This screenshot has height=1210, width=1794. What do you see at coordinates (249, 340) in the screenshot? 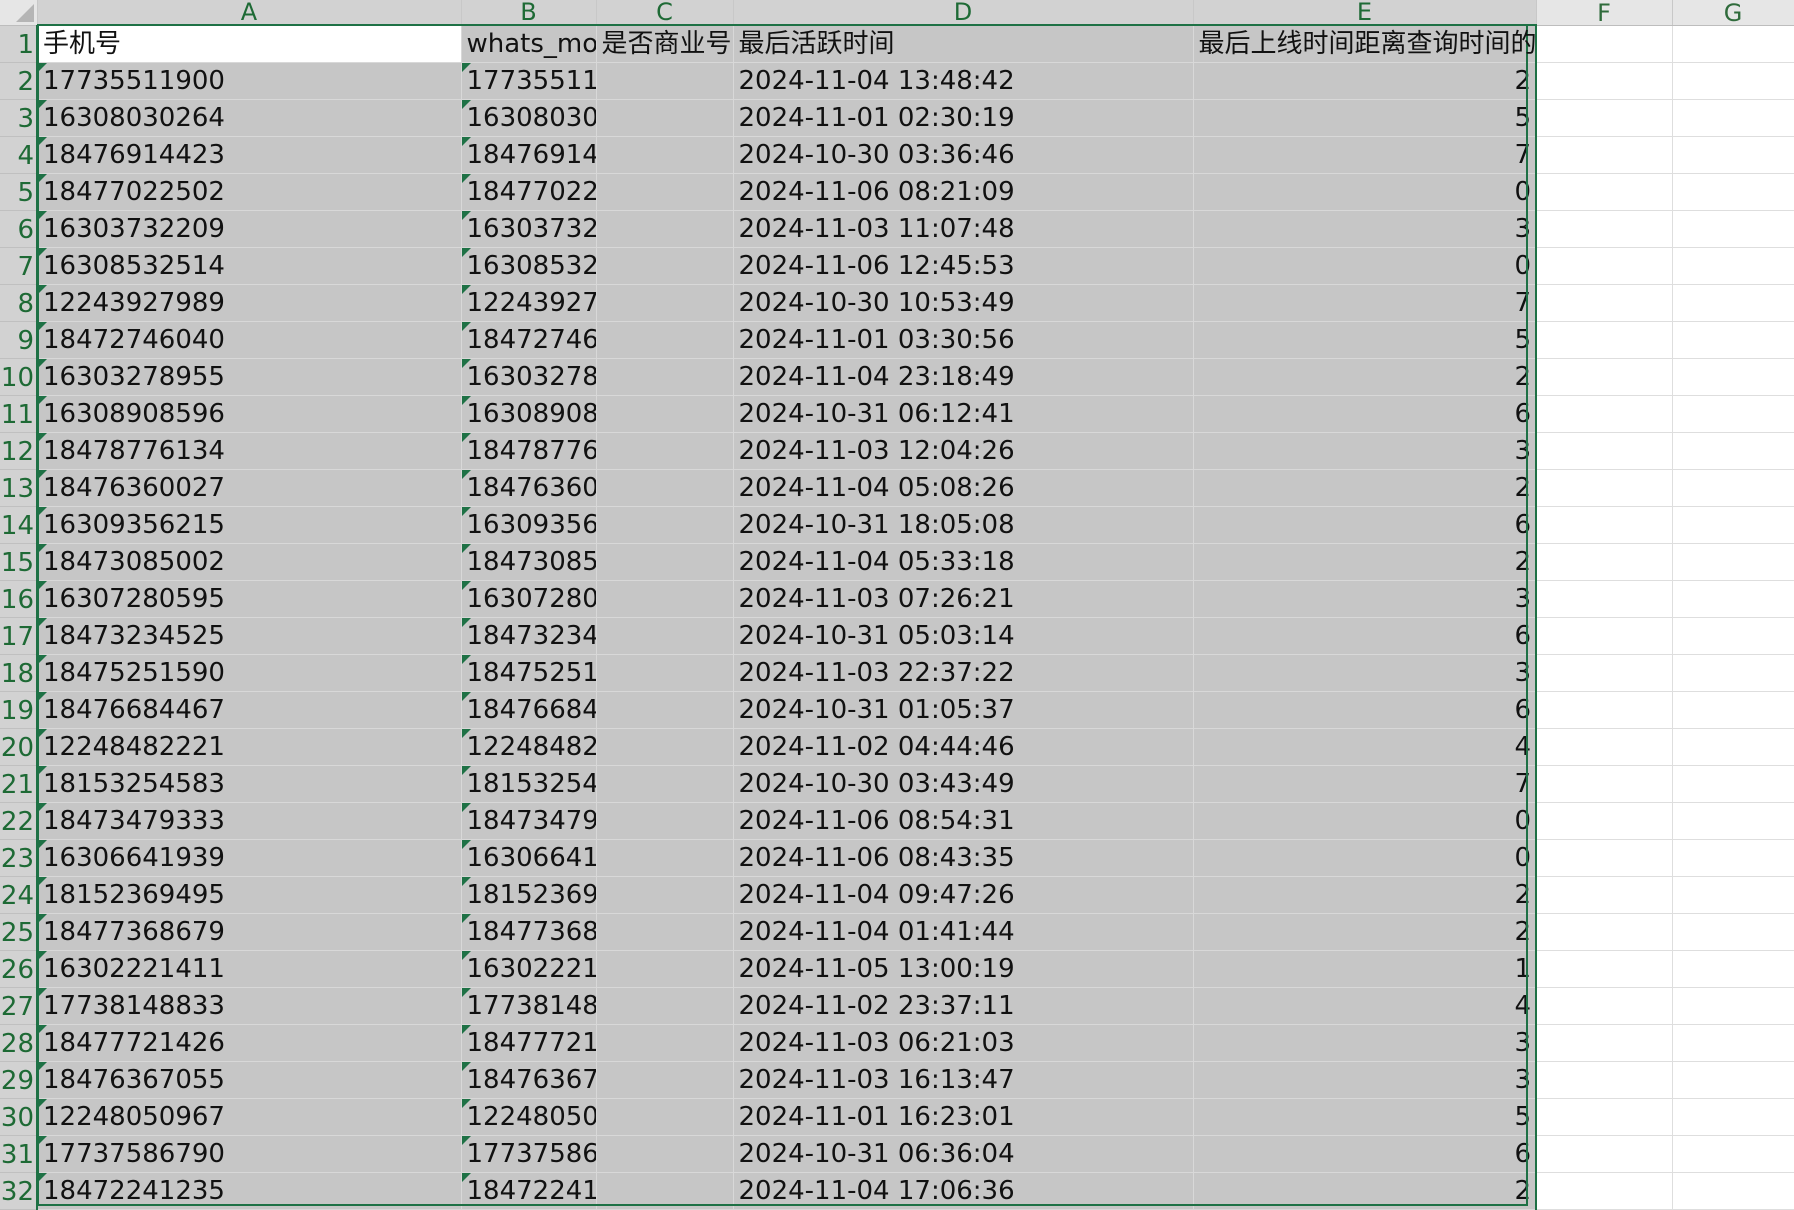
I see `cell-a: 18472746040` at bounding box center [249, 340].